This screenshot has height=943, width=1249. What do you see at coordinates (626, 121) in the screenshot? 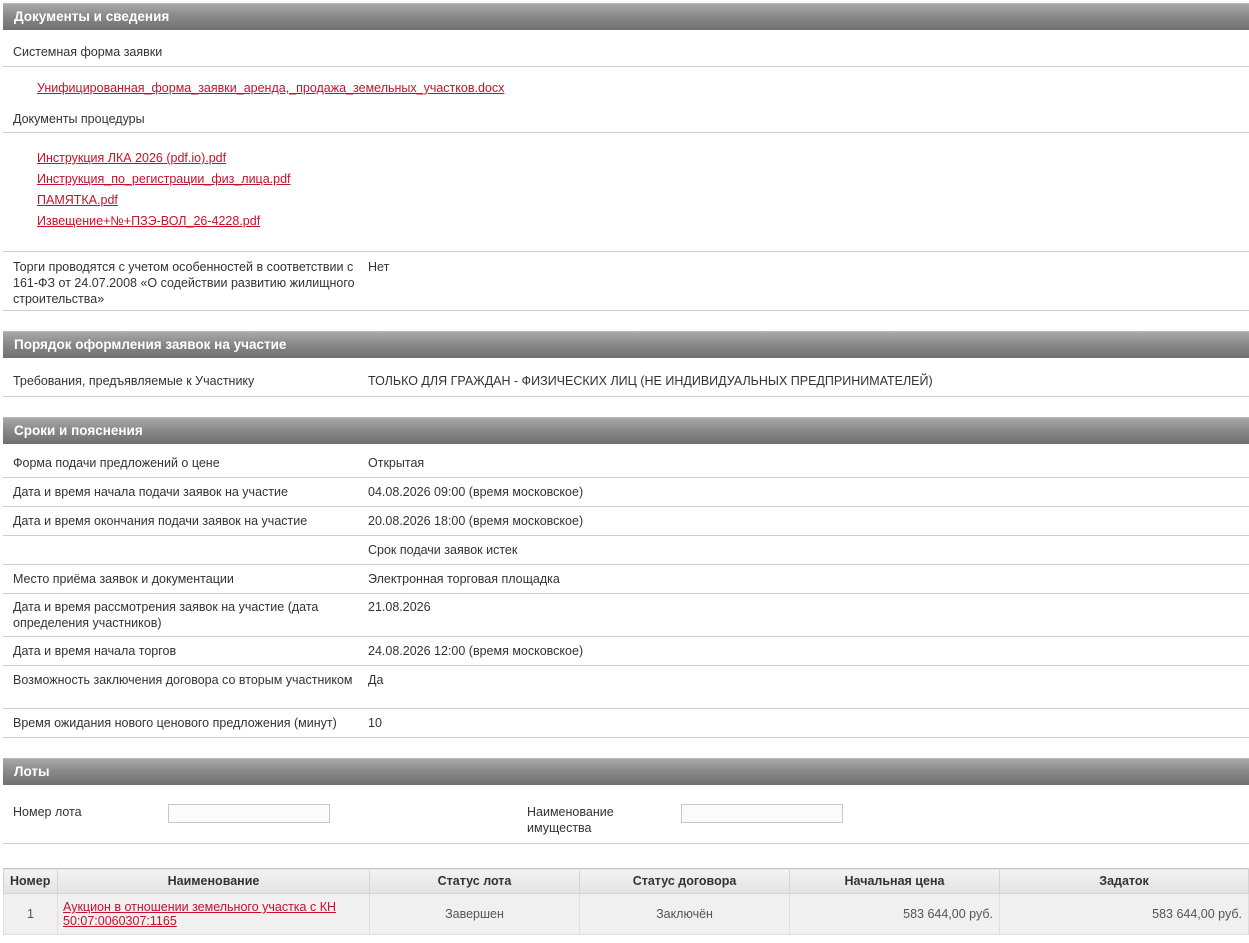
I see `procedure-docs-label: Документы процедуры` at bounding box center [626, 121].